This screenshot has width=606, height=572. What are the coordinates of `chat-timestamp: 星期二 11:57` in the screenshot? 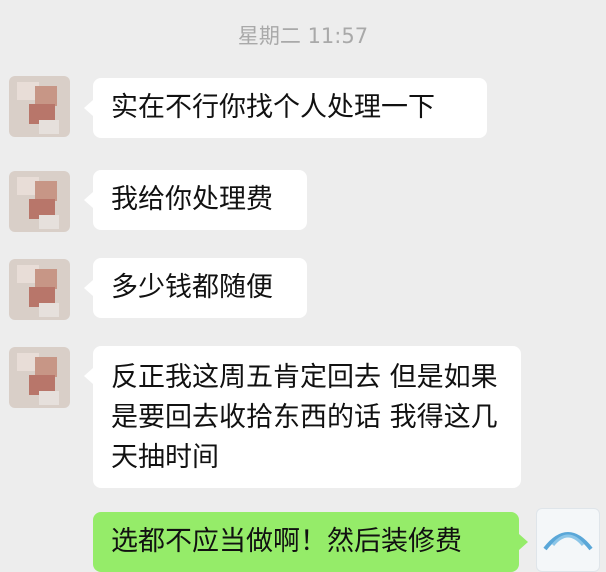 It's located at (303, 36).